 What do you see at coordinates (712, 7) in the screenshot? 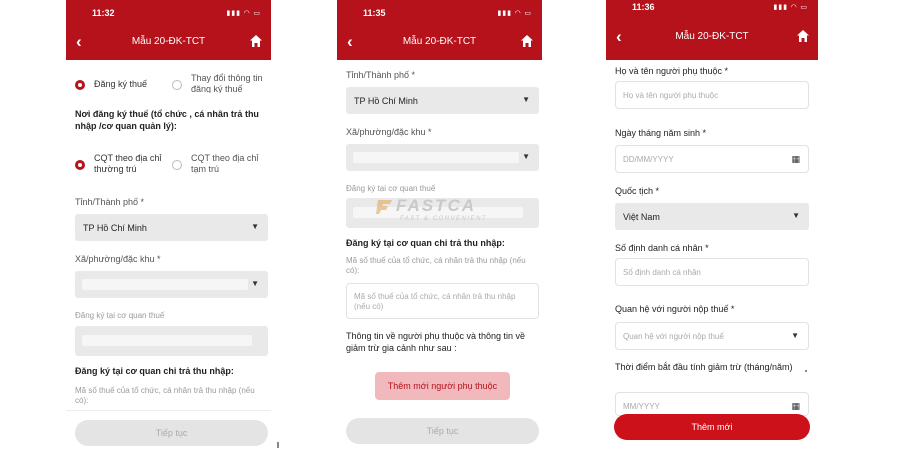
I see `status-bar: 11:36 ▮▮▮ ◠ ▭` at bounding box center [712, 7].